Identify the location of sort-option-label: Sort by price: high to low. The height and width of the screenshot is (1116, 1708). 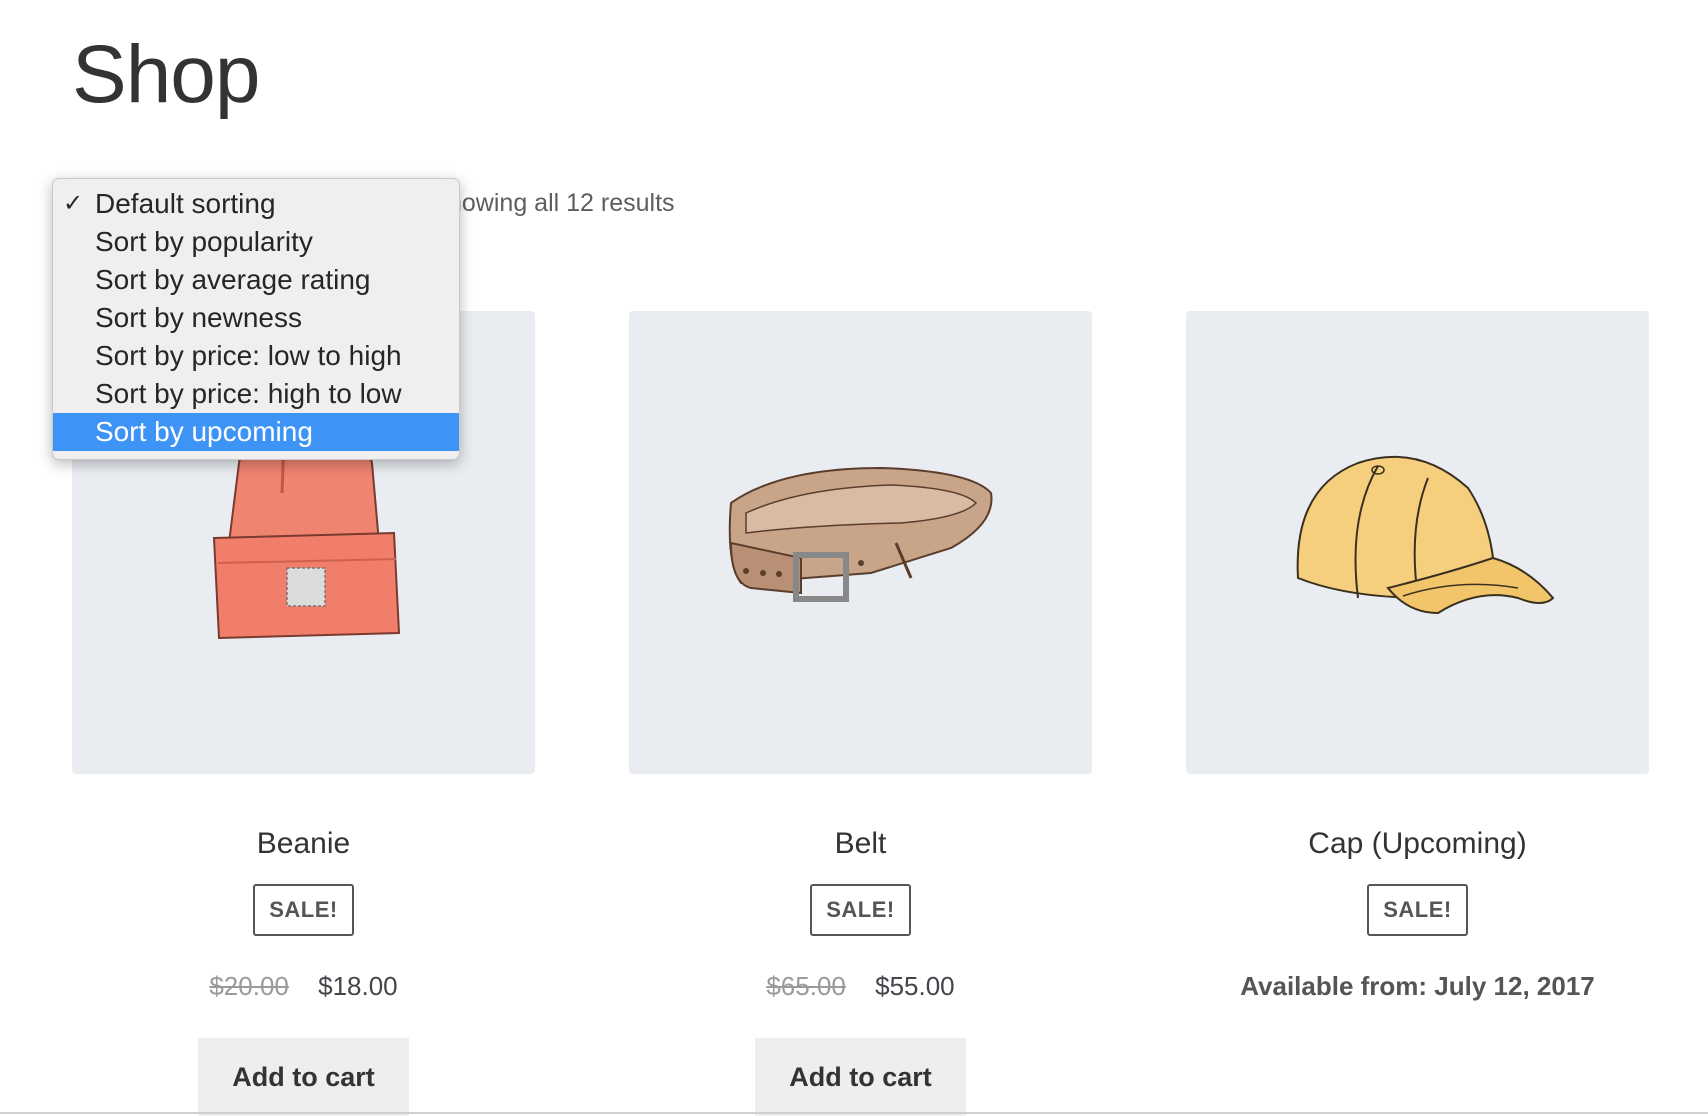
(248, 393).